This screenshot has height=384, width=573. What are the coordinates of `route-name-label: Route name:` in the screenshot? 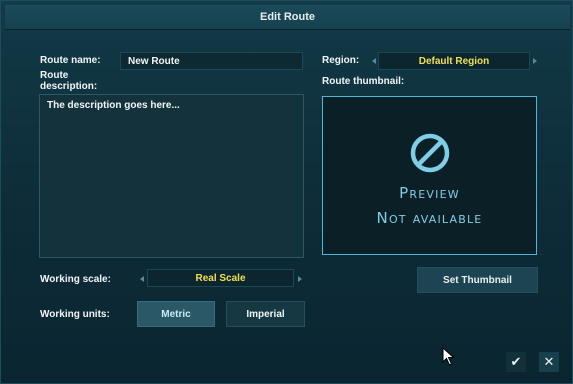 It's located at (70, 60).